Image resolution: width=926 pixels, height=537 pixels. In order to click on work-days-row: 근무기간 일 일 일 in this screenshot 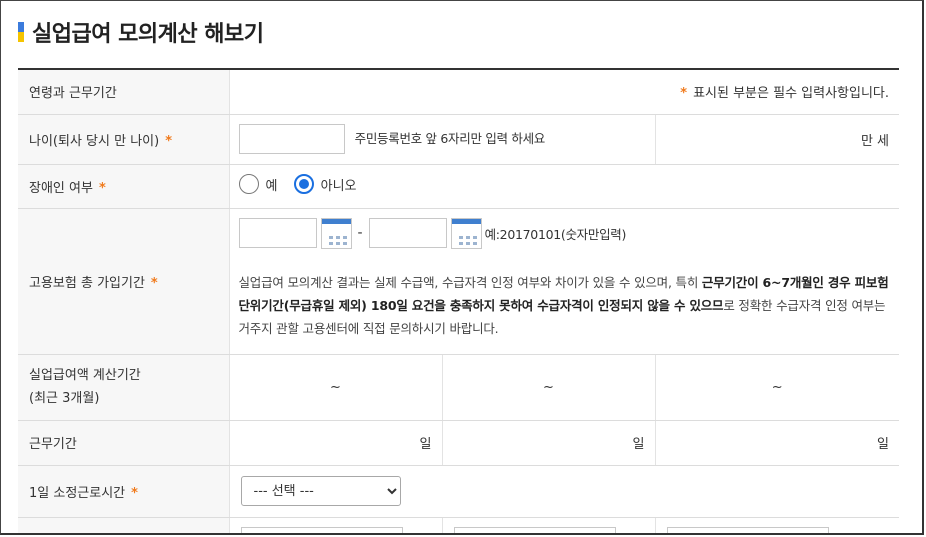, I will do `click(459, 443)`.